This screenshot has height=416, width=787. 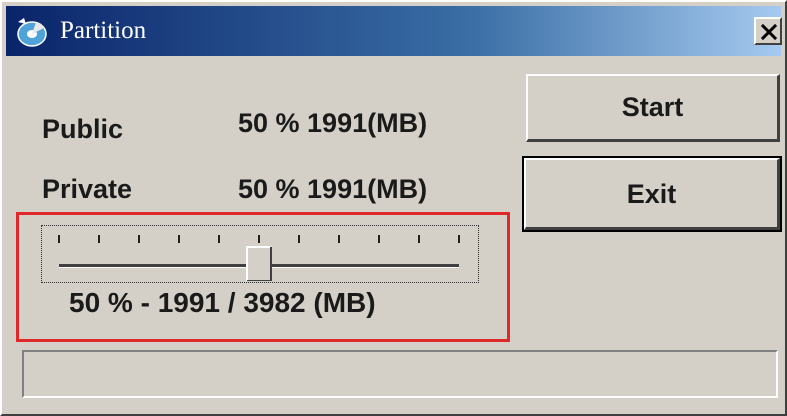 I want to click on slider-readout: 50 % - 1991 / 3982 (MB), so click(x=222, y=302).